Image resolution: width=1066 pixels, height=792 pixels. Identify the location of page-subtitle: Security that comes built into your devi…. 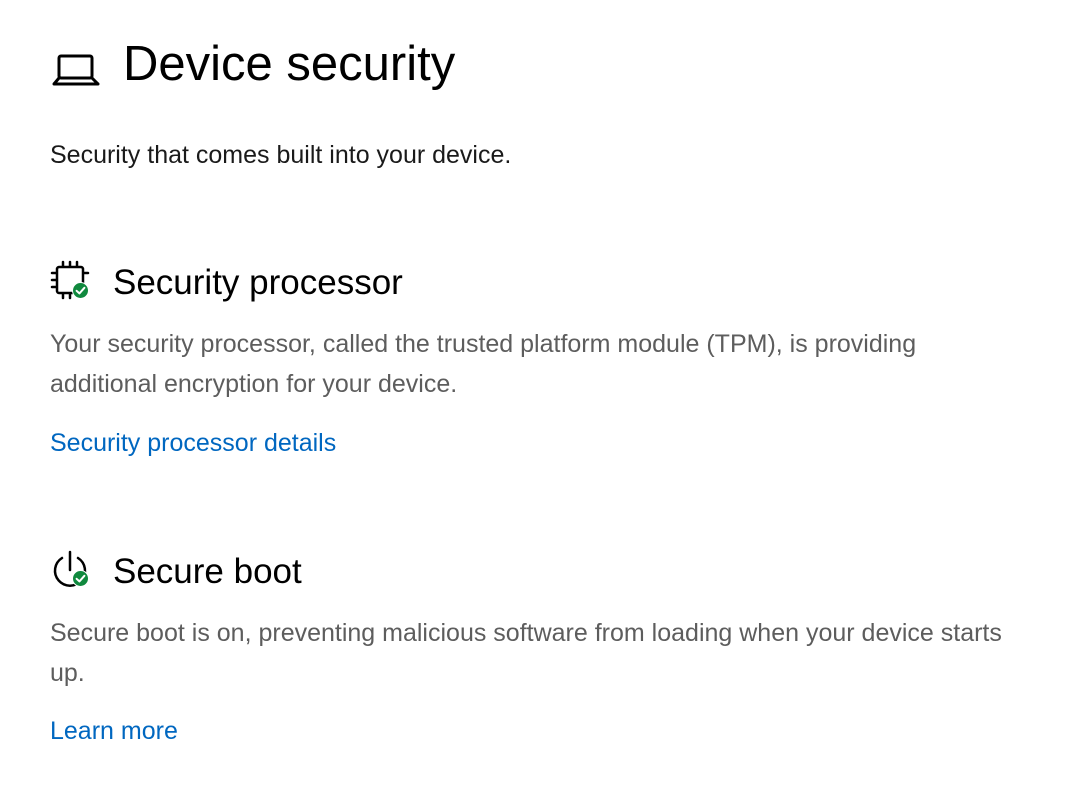
(281, 155).